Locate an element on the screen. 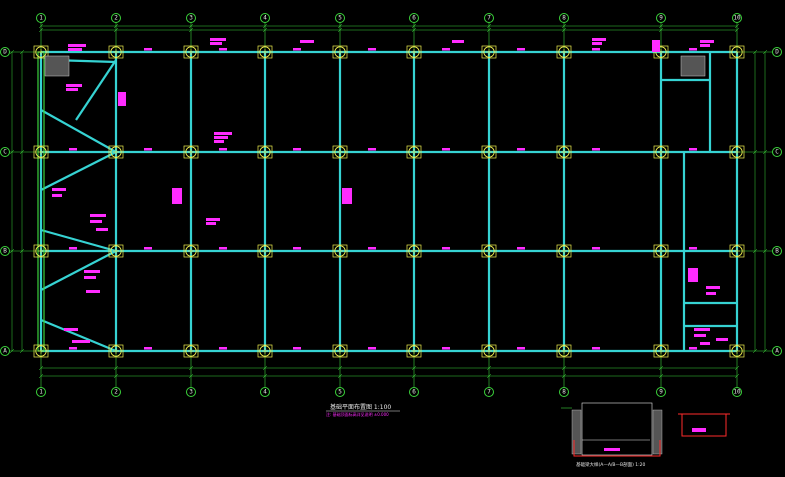 This screenshot has width=785, height=477. axis-bubble-right-D-label: D is located at coordinates (777, 52).